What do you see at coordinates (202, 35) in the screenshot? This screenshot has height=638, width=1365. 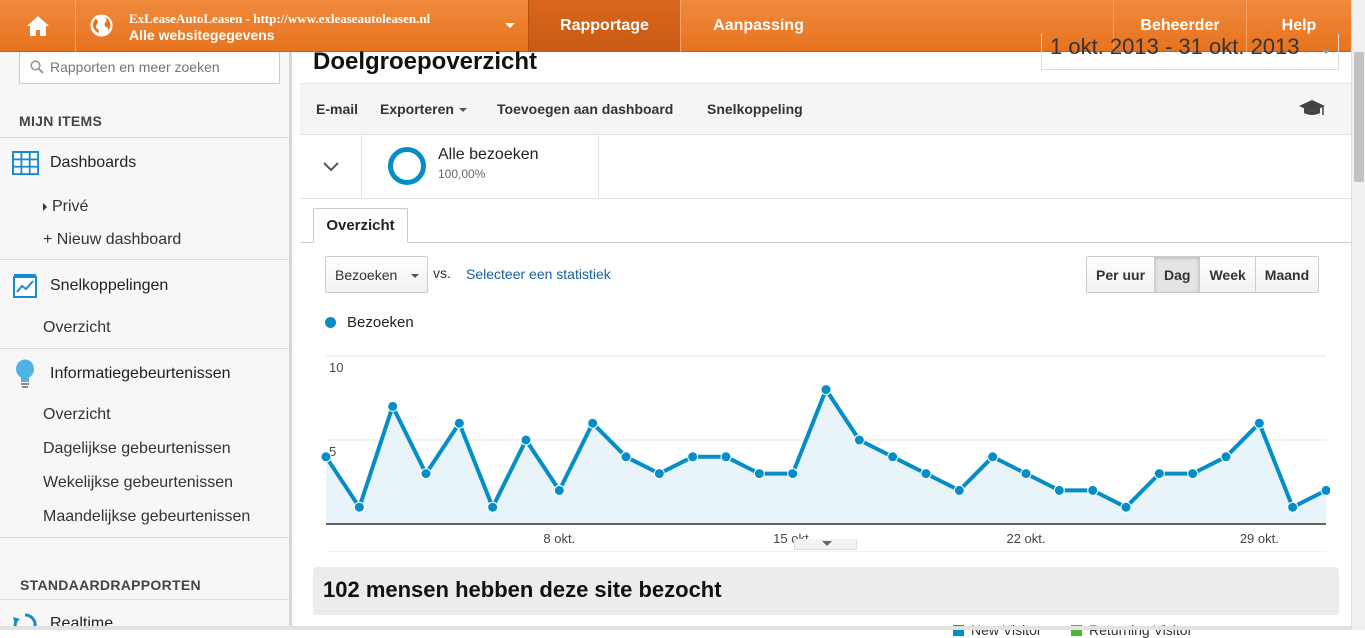 I see `property-view-name: Alle websitegegevens` at bounding box center [202, 35].